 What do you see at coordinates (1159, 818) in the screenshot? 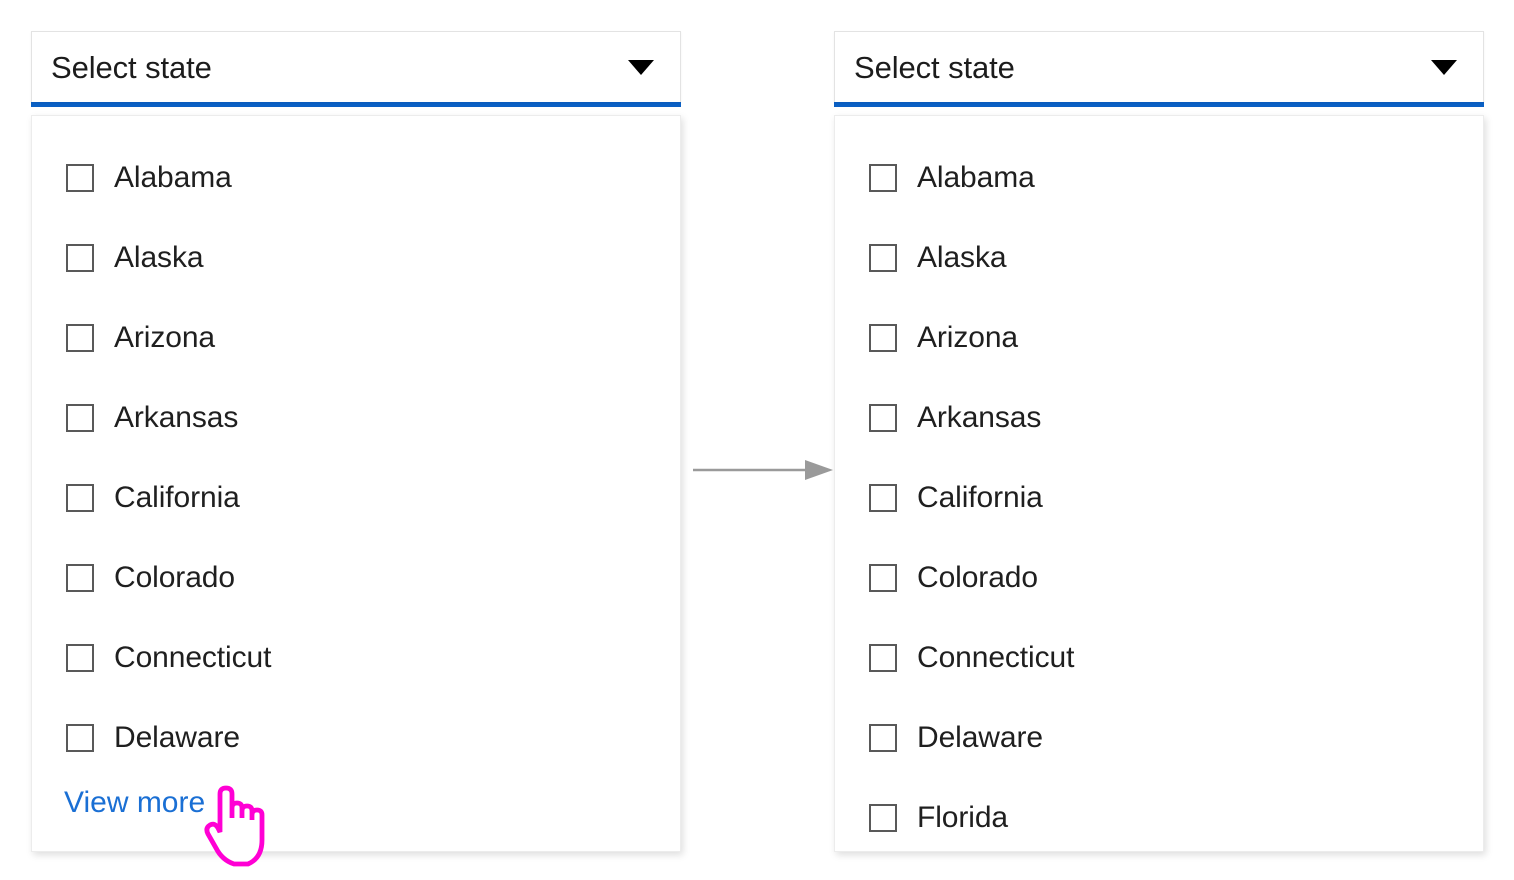
I see `list-item: Florida` at bounding box center [1159, 818].